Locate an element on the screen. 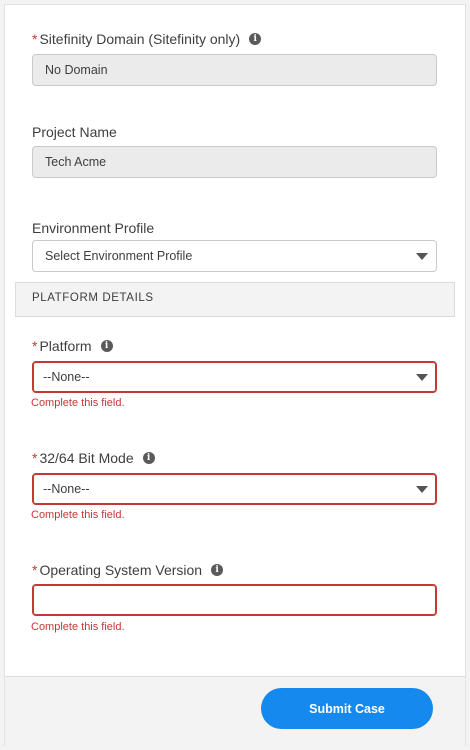  sitefinity-domain-label: * Sitefinity Domain (Sitefinity only) i is located at coordinates (147, 39).